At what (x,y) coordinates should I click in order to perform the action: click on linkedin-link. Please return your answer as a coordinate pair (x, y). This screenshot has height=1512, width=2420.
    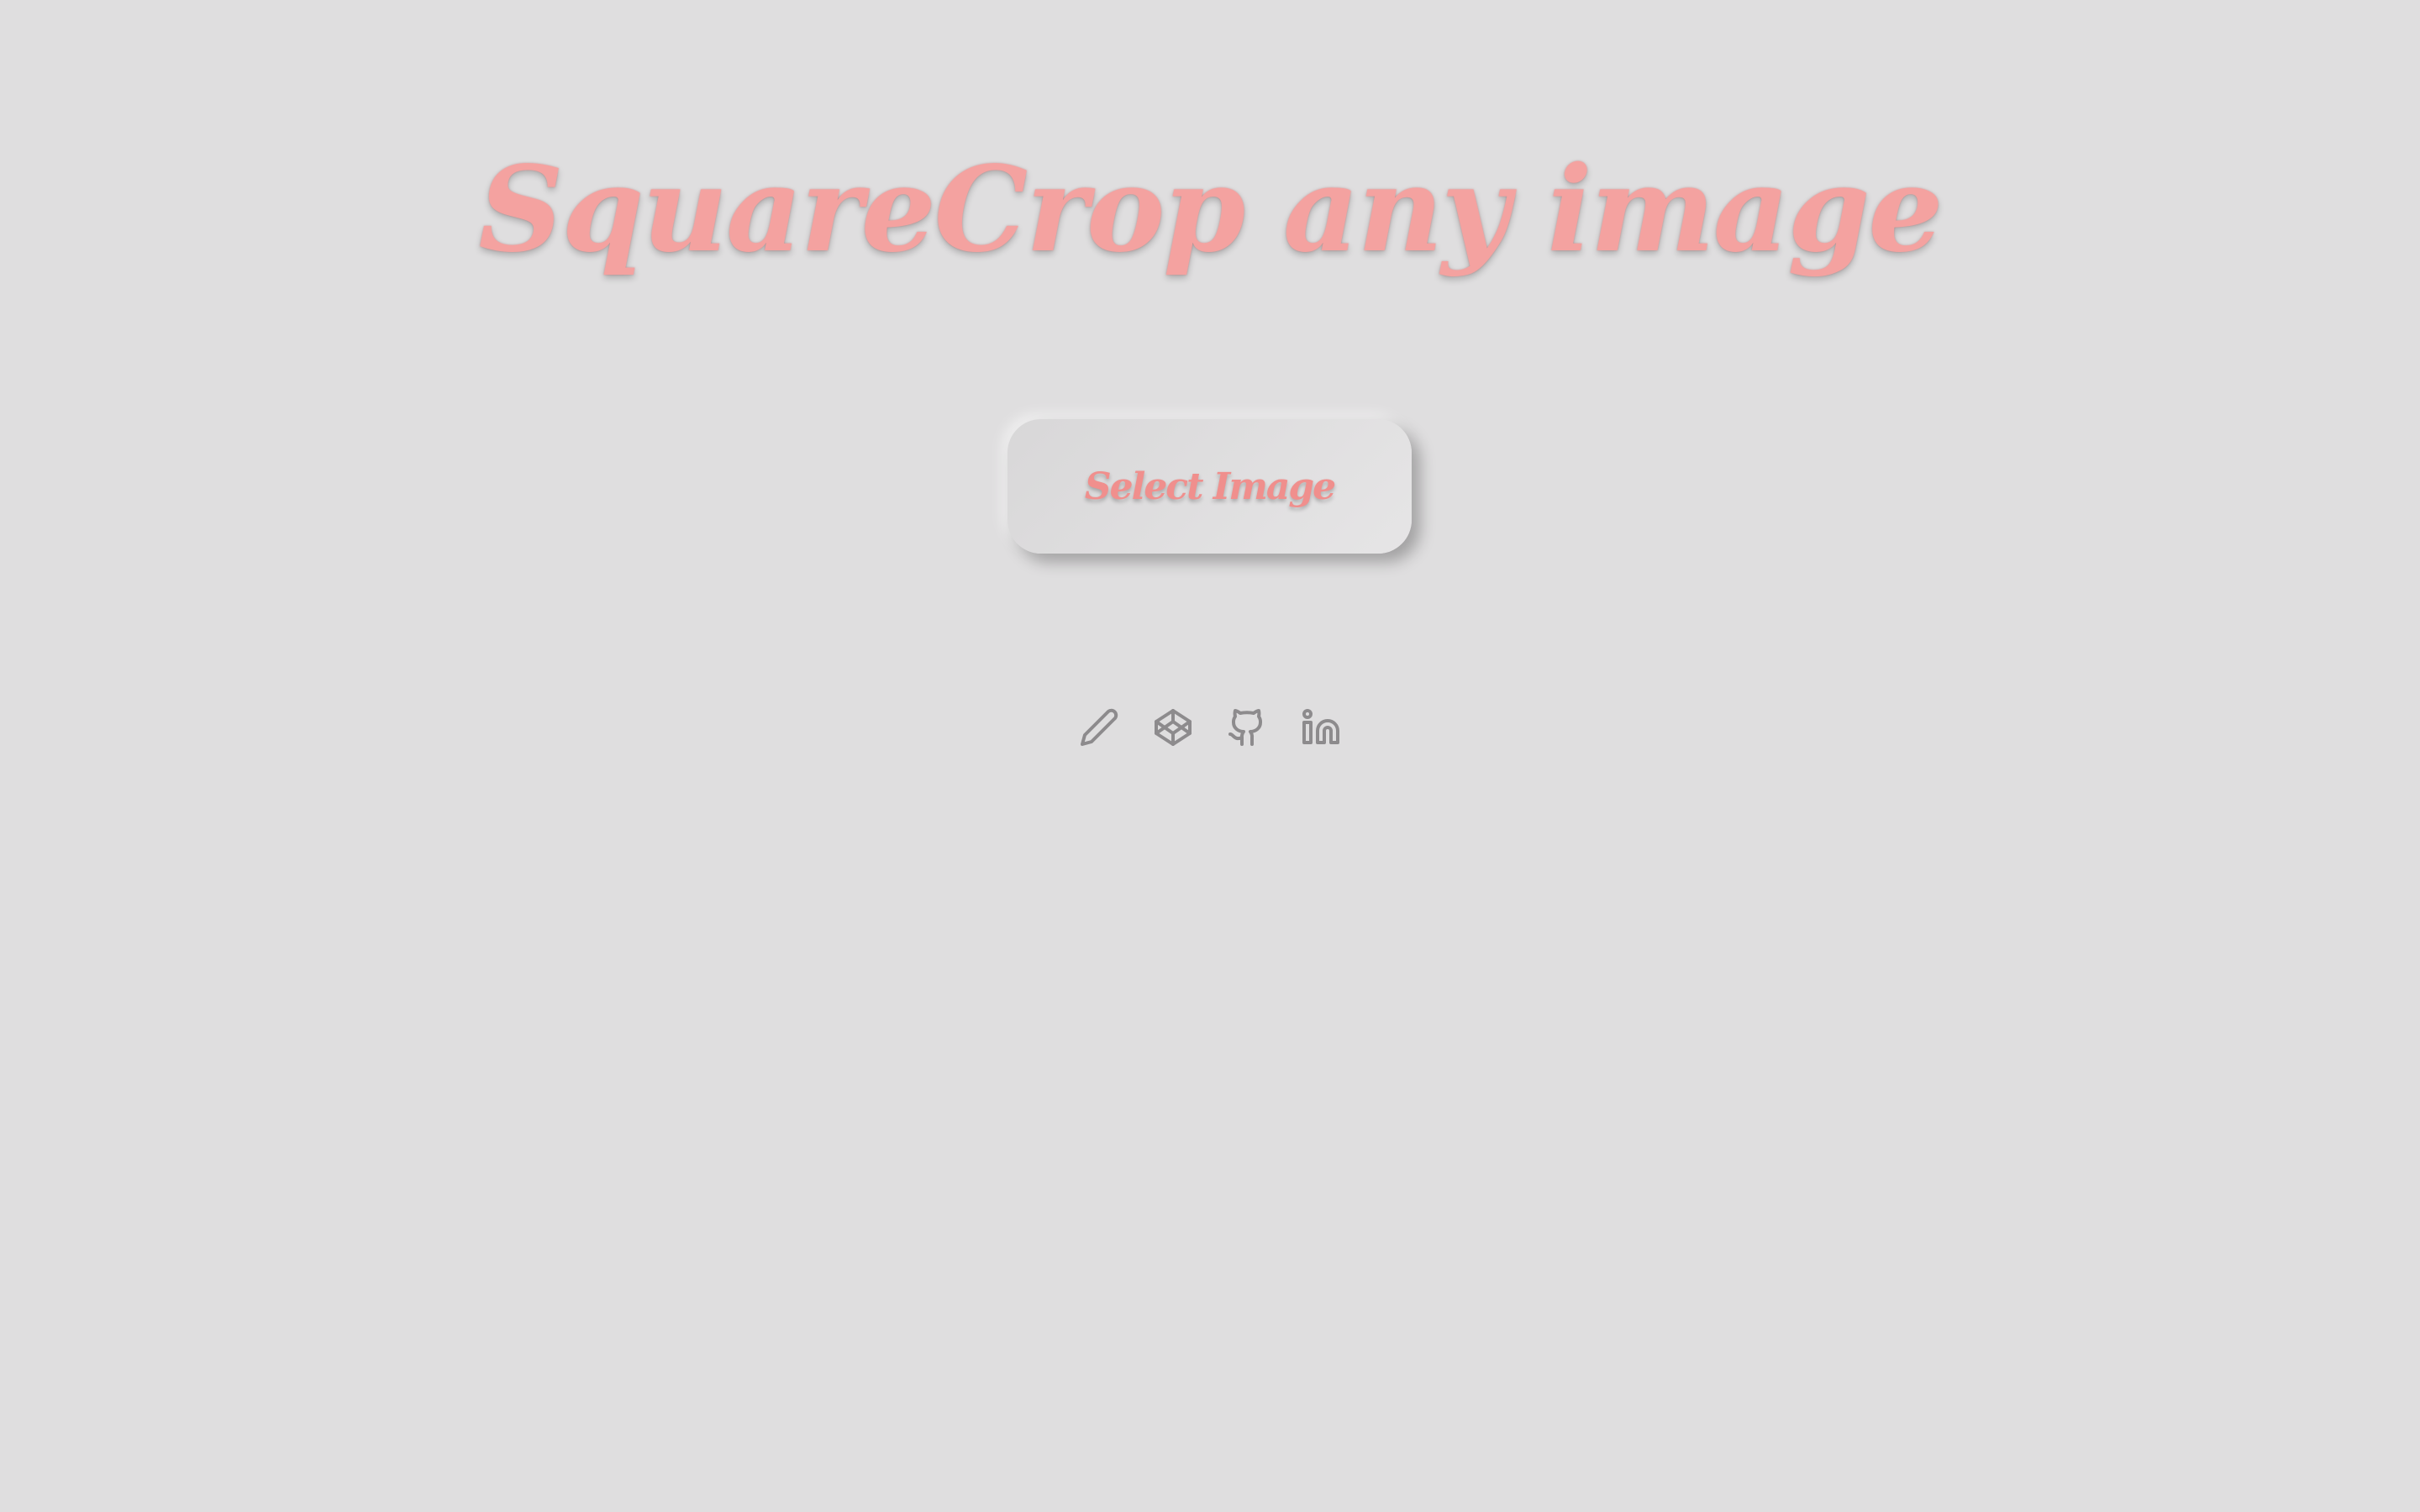
    Looking at the image, I should click on (1320, 727).